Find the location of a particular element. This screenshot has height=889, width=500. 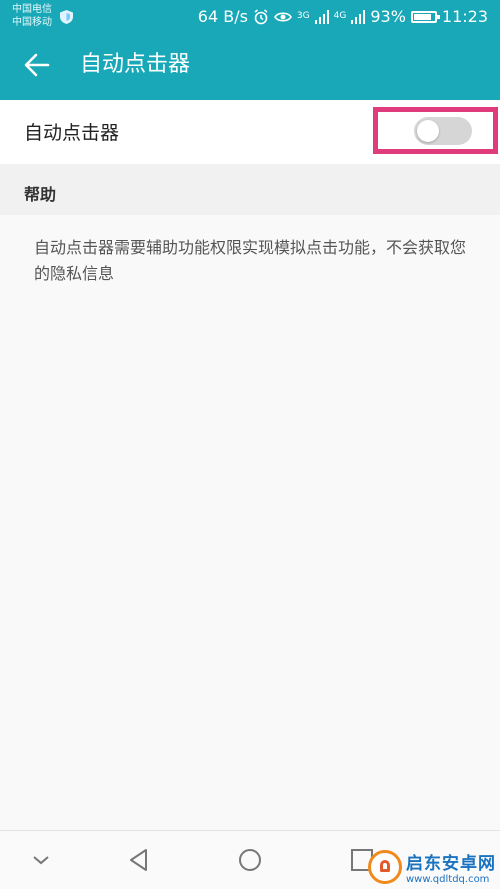

help-text: 自动点击器需要辅助功能权限实现模拟点击功能，不会获取您的隐私信息 is located at coordinates (250, 260).